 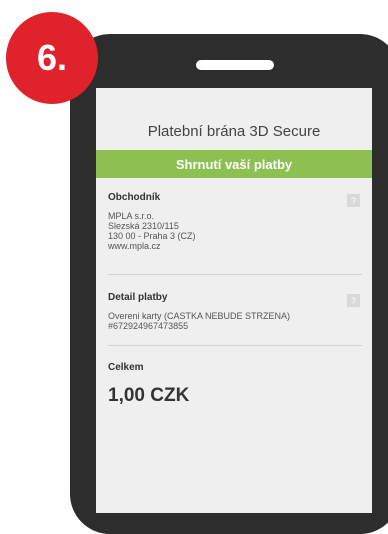 I want to click on total-heading: Celkem, so click(x=126, y=367).